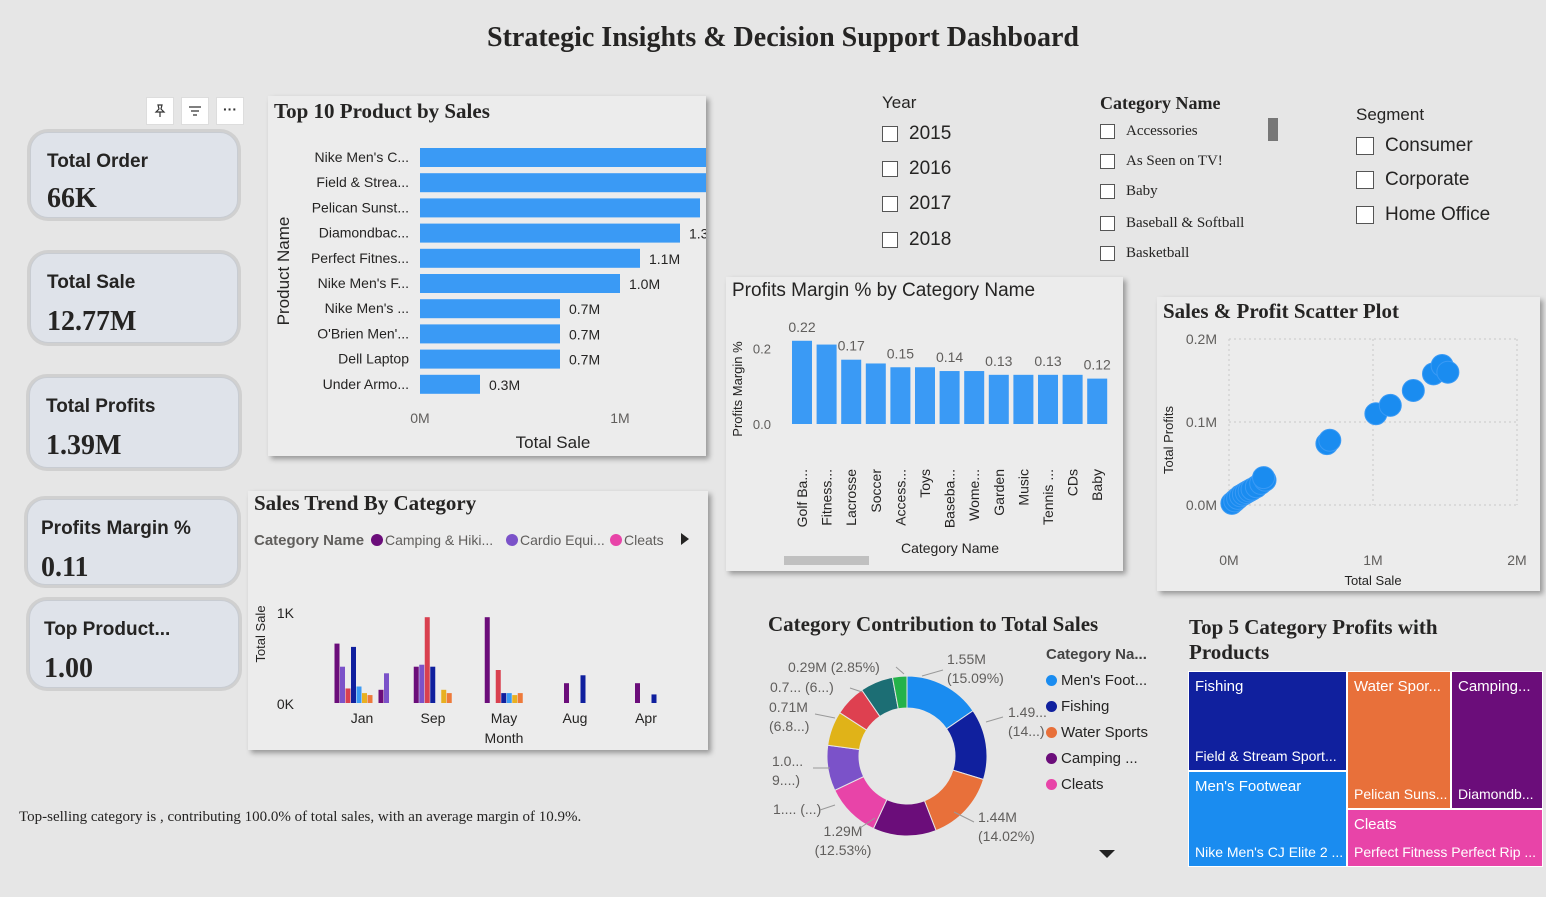 Image resolution: width=1546 pixels, height=897 pixels. I want to click on y-axis-title: Product Name, so click(283, 271).